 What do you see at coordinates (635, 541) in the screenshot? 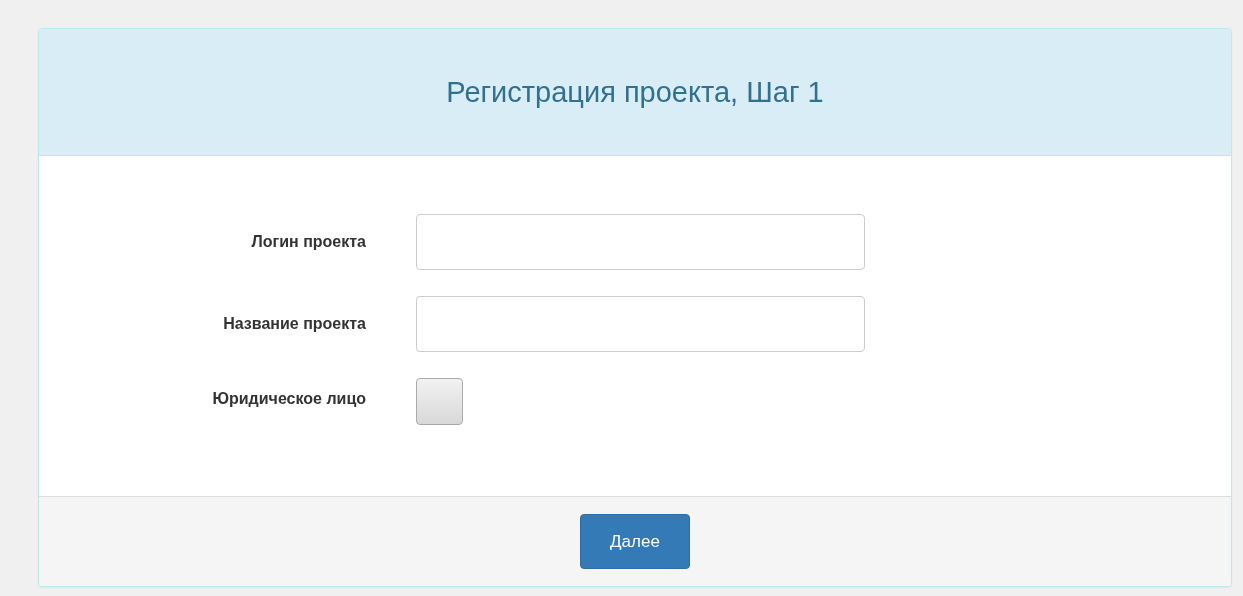
I see `next-button: Далее` at bounding box center [635, 541].